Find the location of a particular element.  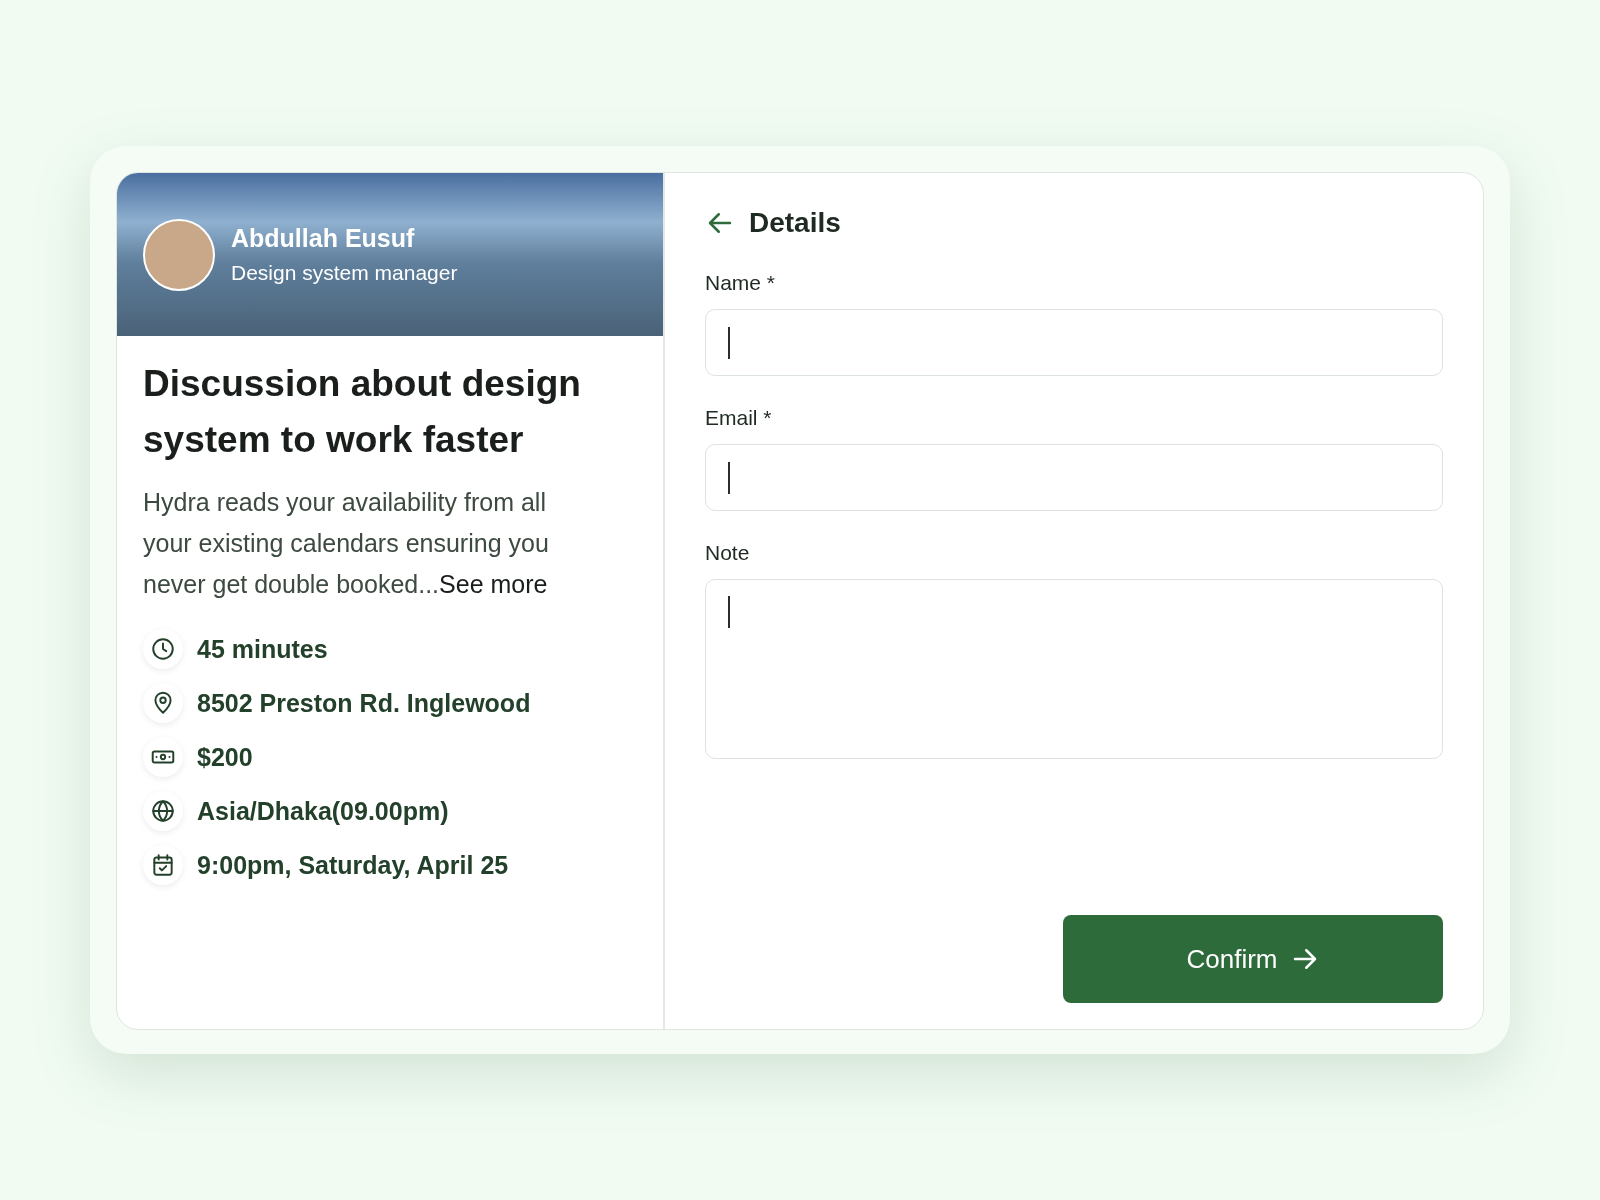

calendar-icon is located at coordinates (163, 865).